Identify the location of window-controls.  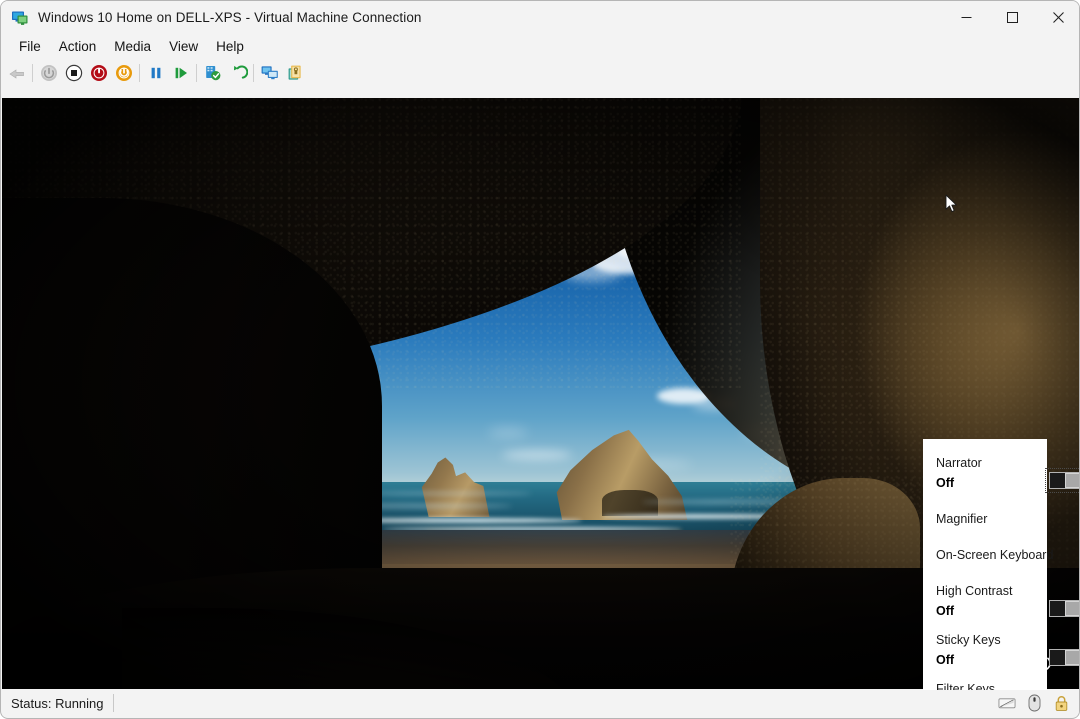
(1011, 17).